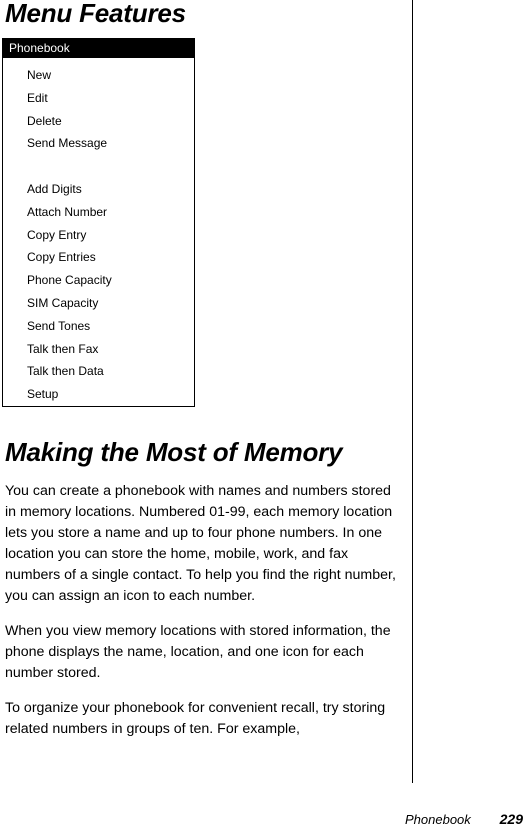 Image resolution: width=526 pixels, height=831 pixels. I want to click on page-vertical-rule, so click(412, 391).